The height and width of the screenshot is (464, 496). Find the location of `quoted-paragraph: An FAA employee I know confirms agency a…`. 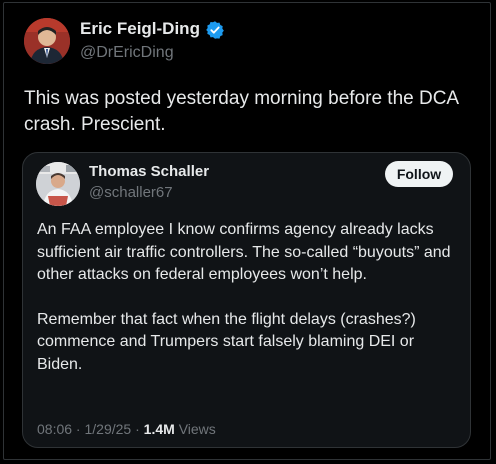

quoted-paragraph: An FAA employee I know confirms agency a… is located at coordinates (244, 252).